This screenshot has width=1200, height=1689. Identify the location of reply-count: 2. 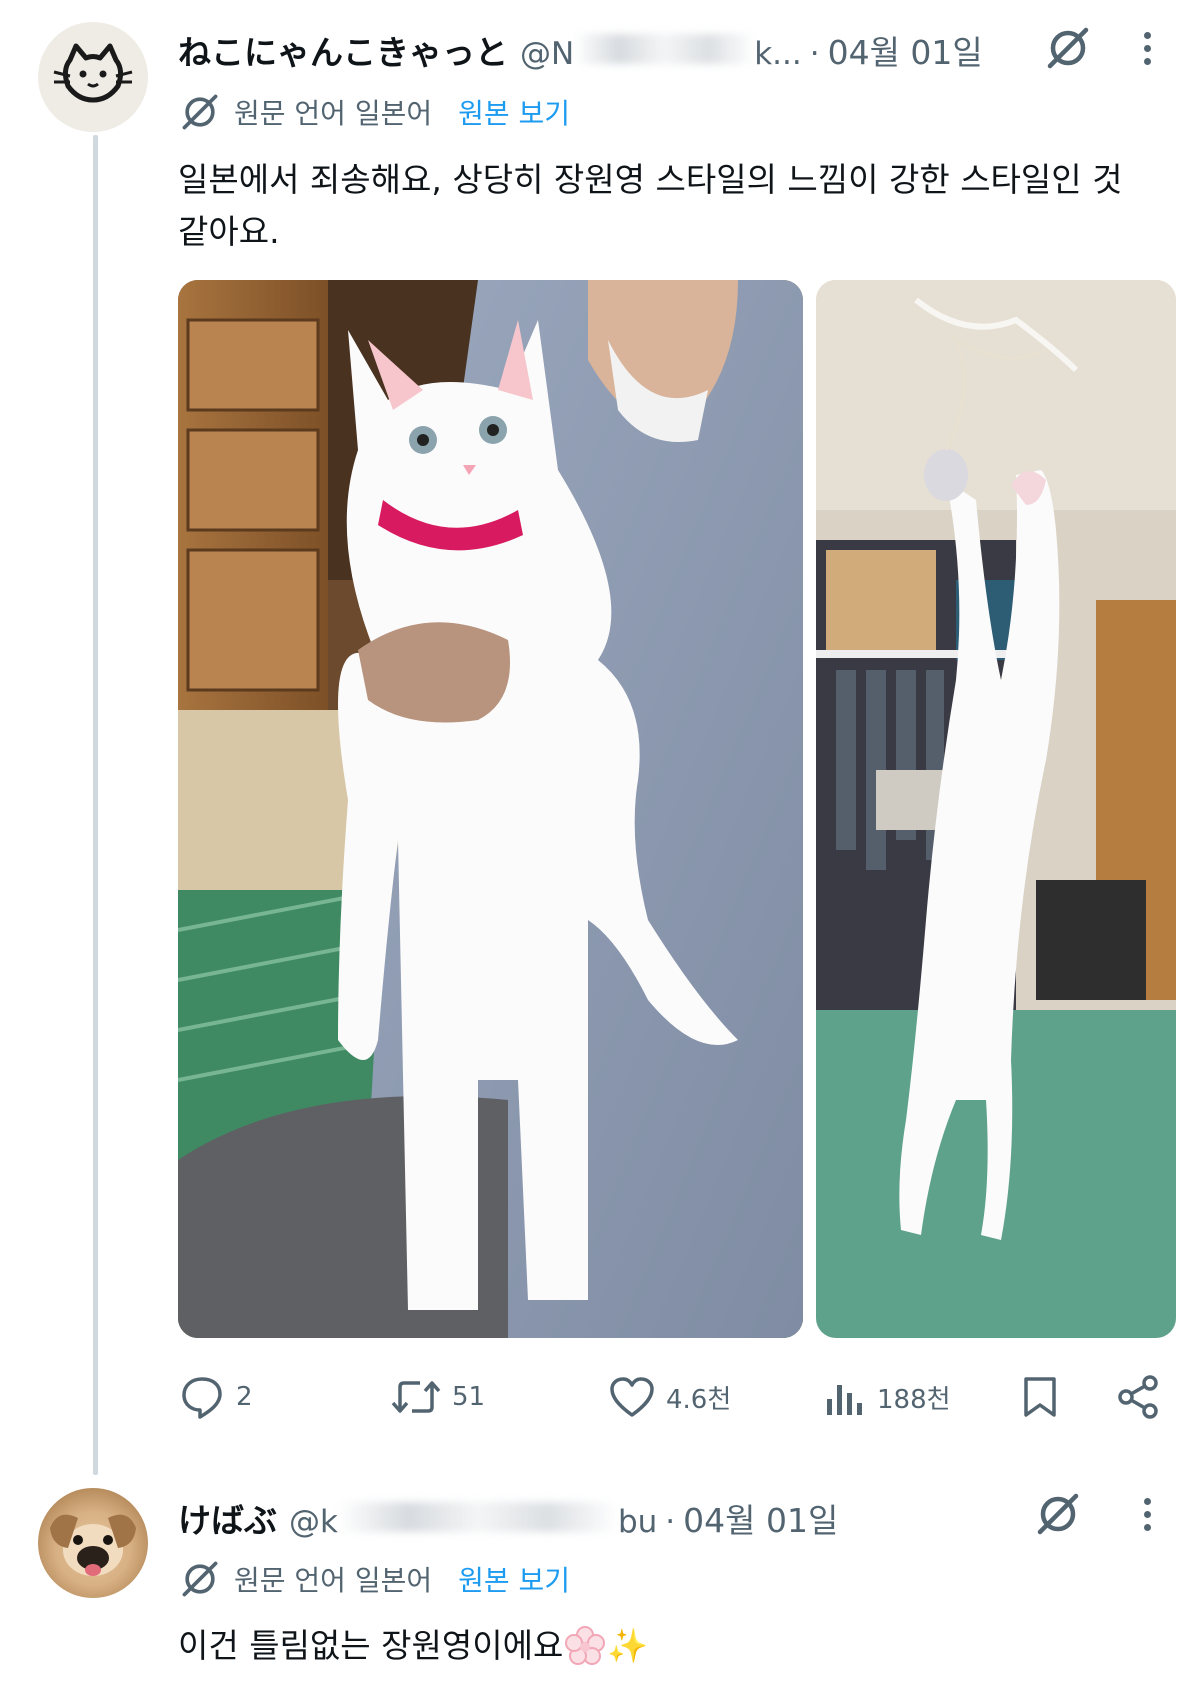
(244, 1397).